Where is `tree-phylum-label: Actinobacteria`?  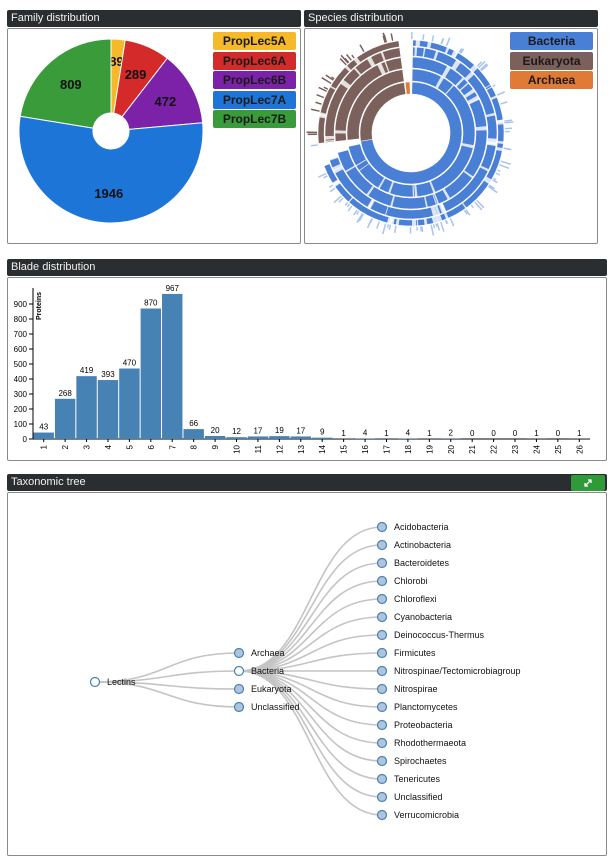
tree-phylum-label: Actinobacteria is located at coordinates (422, 545).